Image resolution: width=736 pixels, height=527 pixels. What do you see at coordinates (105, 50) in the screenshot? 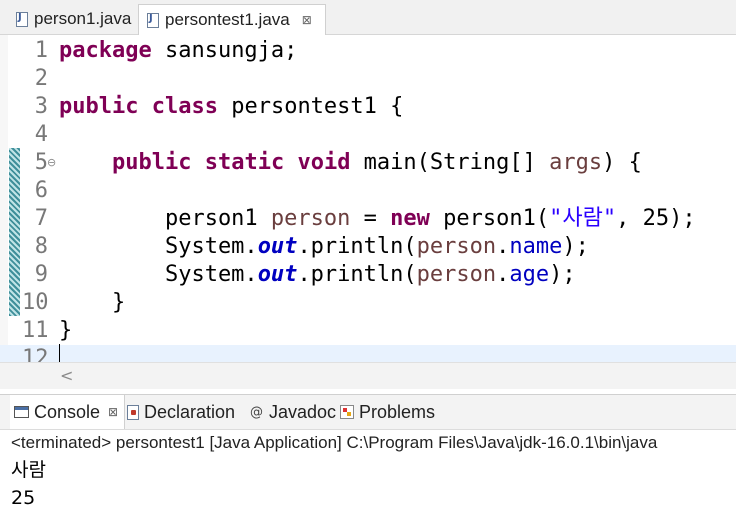
I see `code-token: package` at bounding box center [105, 50].